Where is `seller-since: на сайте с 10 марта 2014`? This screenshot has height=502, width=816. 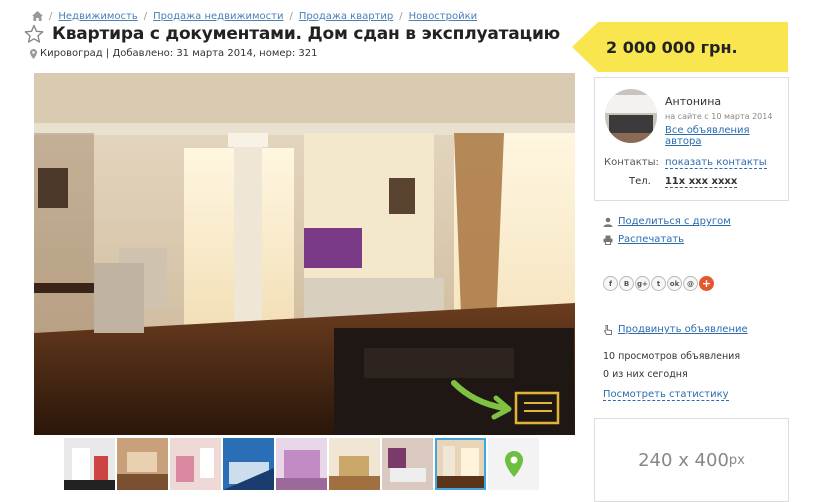
seller-since: на сайте с 10 марта 2014 is located at coordinates (719, 116).